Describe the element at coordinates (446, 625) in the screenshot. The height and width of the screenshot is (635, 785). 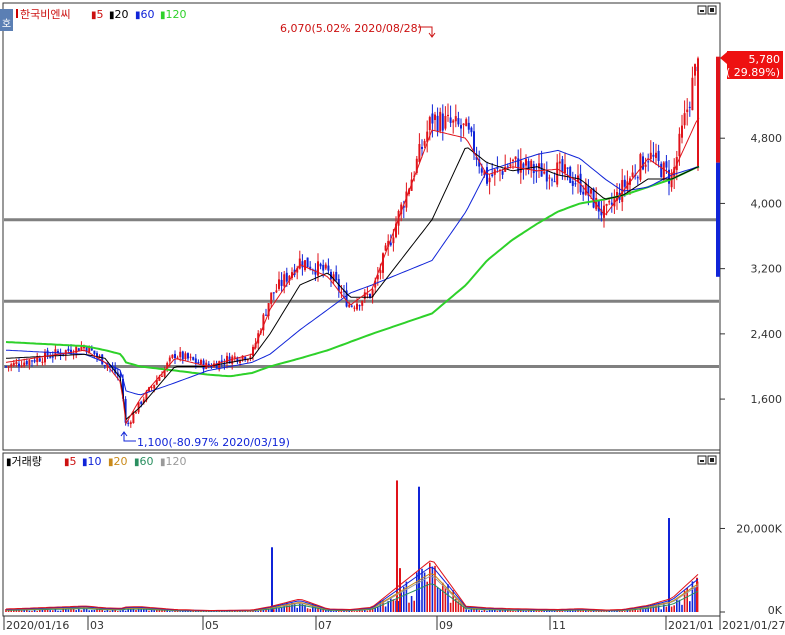
I see `x-tick-label: 09` at that location.